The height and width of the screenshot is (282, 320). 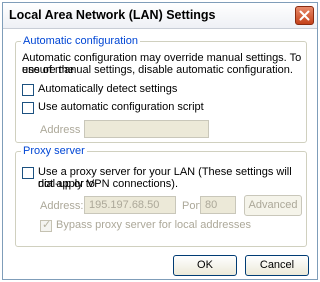 I want to click on proxy-address-field: 195.197.68.50, so click(x=130, y=205).